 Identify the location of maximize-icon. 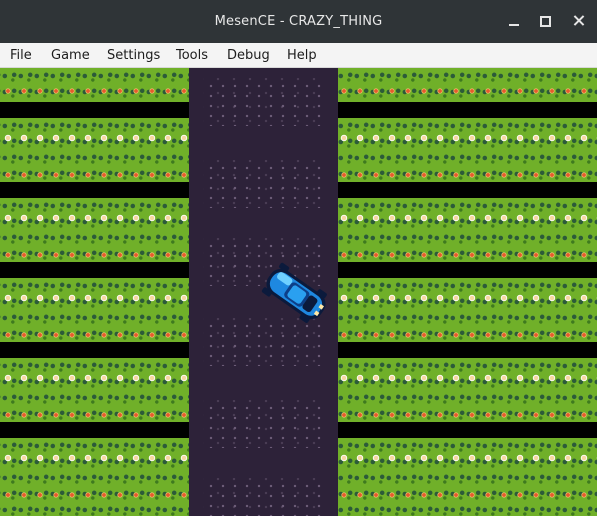
(545, 21).